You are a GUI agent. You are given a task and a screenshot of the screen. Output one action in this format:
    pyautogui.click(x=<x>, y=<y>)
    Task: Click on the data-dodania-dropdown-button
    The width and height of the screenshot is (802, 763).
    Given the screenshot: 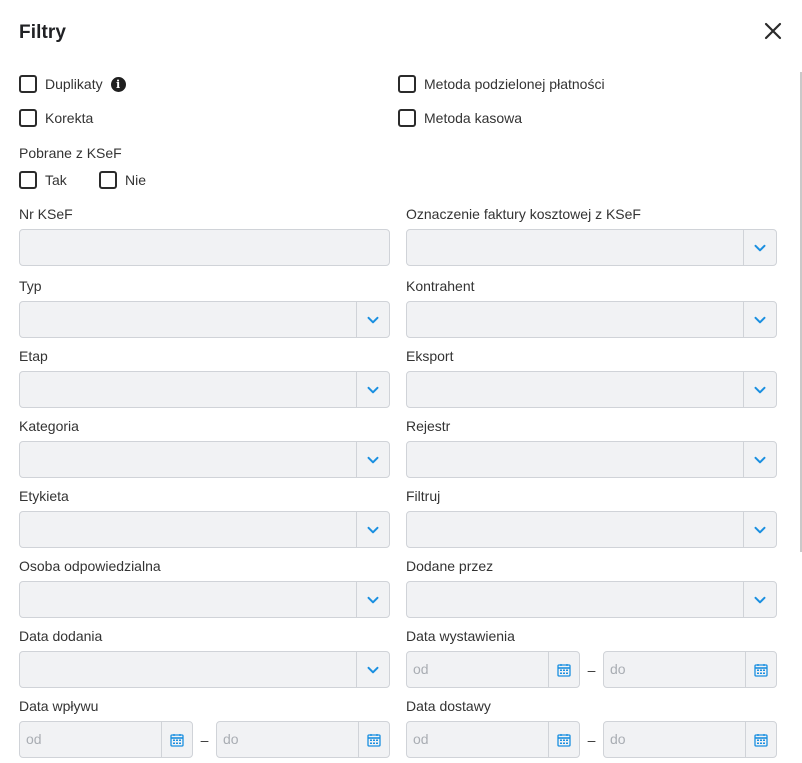 What is the action you would take?
    pyautogui.click(x=372, y=669)
    